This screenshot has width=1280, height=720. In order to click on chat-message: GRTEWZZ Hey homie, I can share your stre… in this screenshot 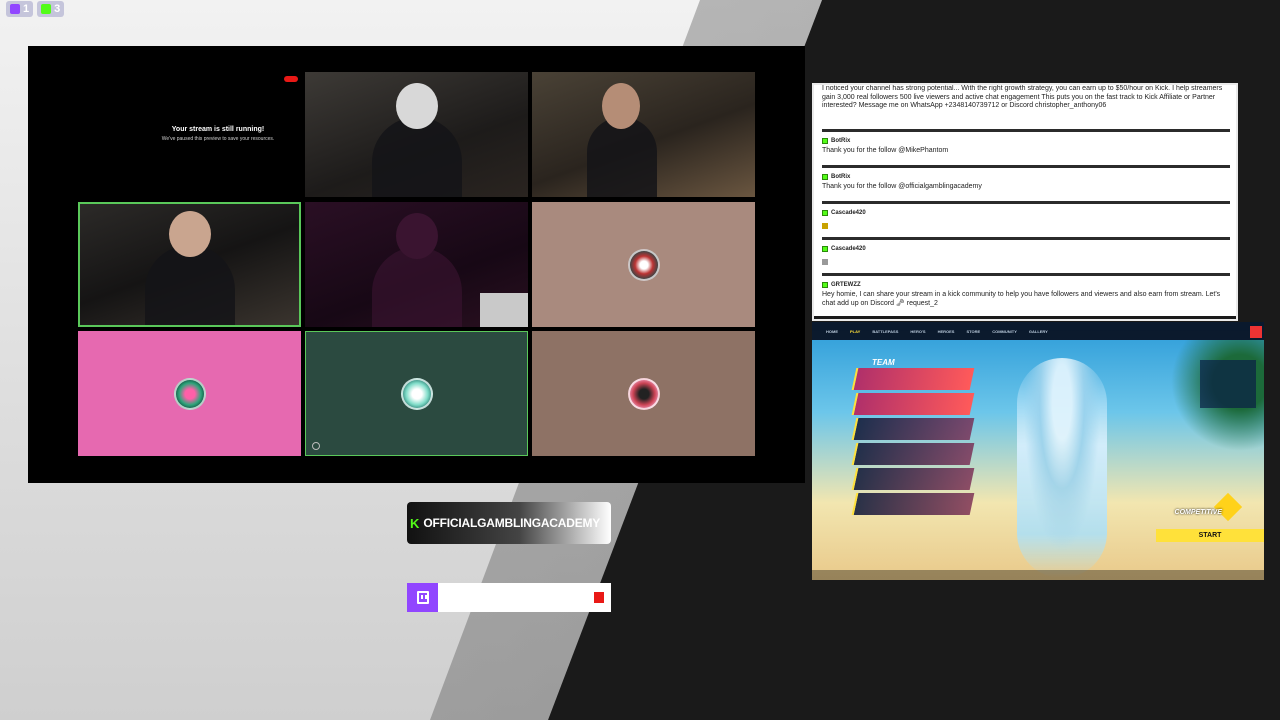, I will do `click(1026, 297)`.